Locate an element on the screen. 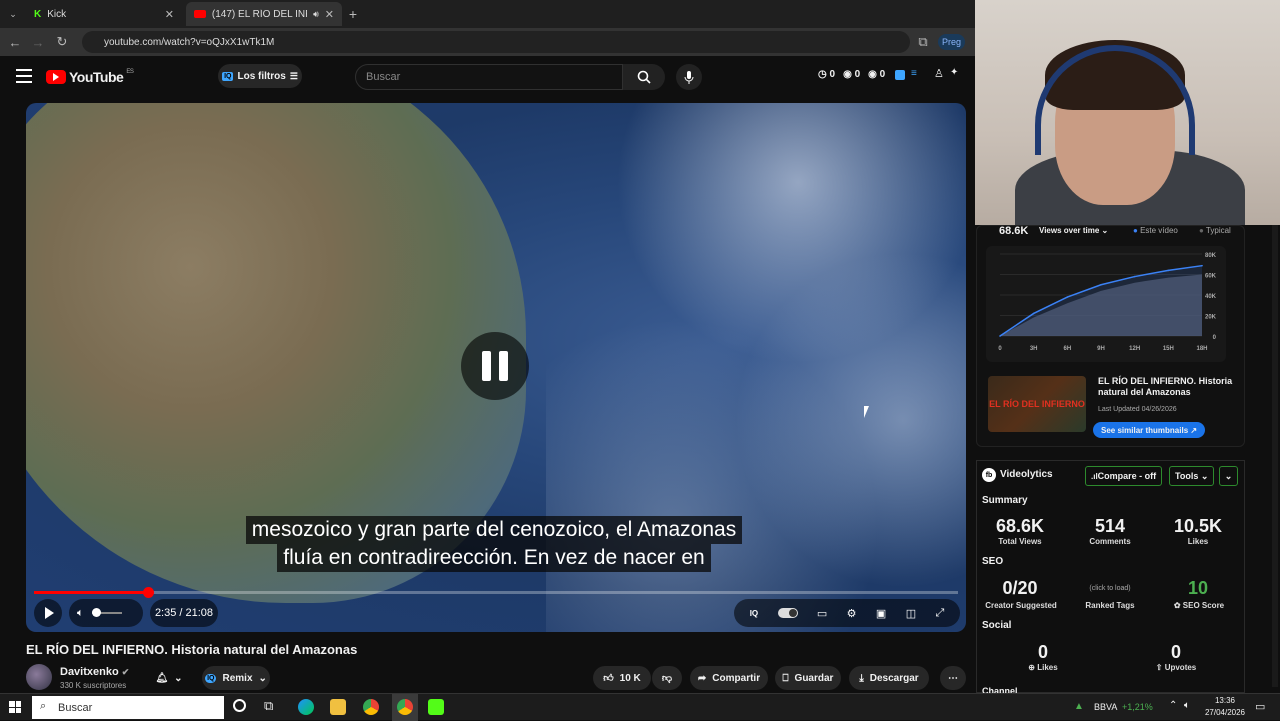 Image resolution: width=1280 pixels, height=721 pixels. autoplay-toggle is located at coordinates (787, 613).